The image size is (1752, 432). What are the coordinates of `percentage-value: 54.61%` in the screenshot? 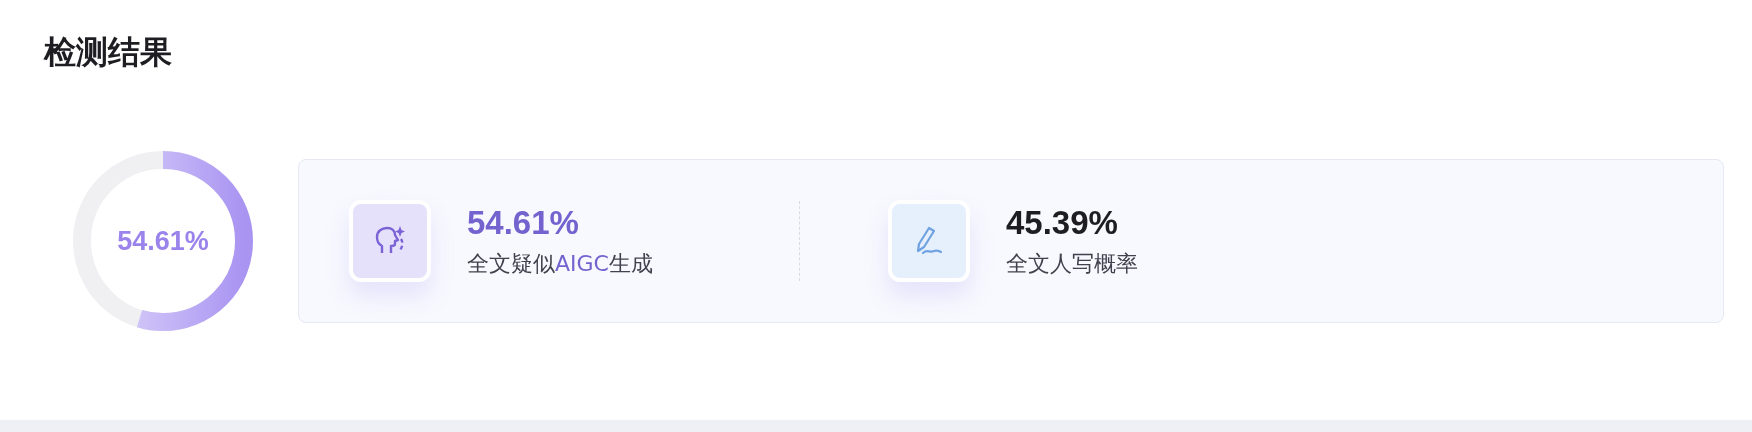 It's located at (523, 223).